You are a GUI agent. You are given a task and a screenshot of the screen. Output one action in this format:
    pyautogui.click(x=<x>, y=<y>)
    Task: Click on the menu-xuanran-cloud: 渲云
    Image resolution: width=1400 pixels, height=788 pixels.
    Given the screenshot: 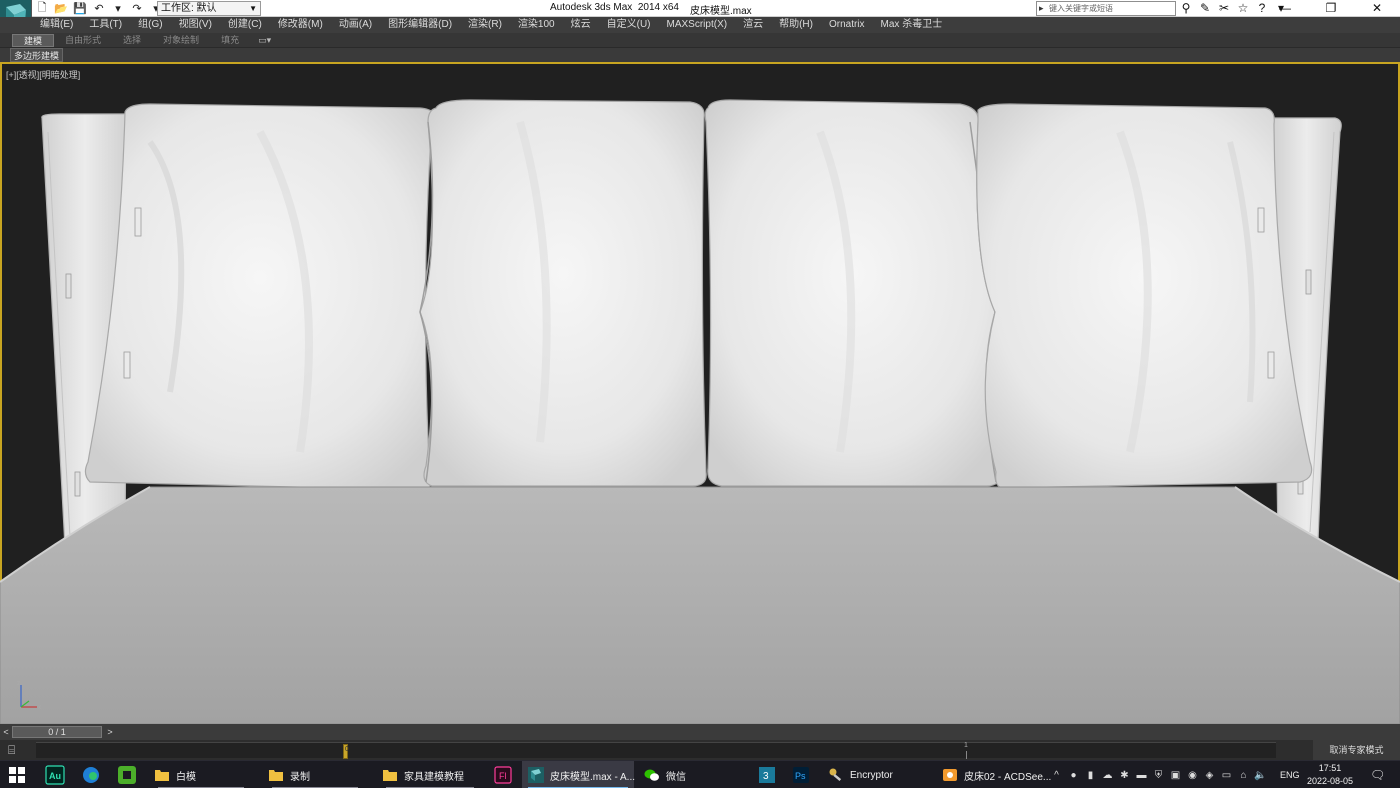 What is the action you would take?
    pyautogui.click(x=756, y=25)
    